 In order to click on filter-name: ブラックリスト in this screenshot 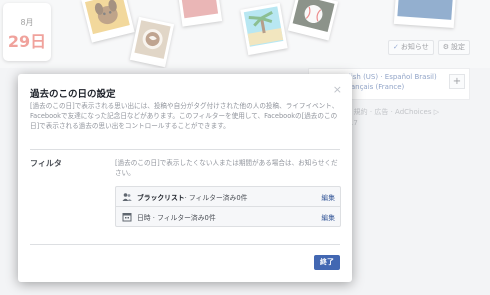, I will do `click(161, 197)`.